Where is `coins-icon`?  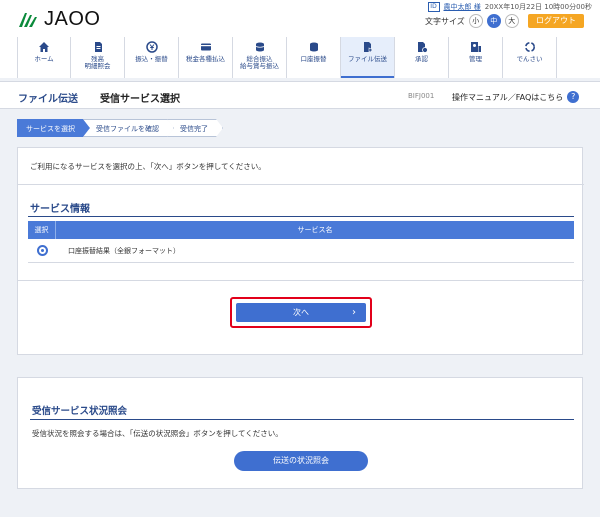 coins-icon is located at coordinates (259, 47).